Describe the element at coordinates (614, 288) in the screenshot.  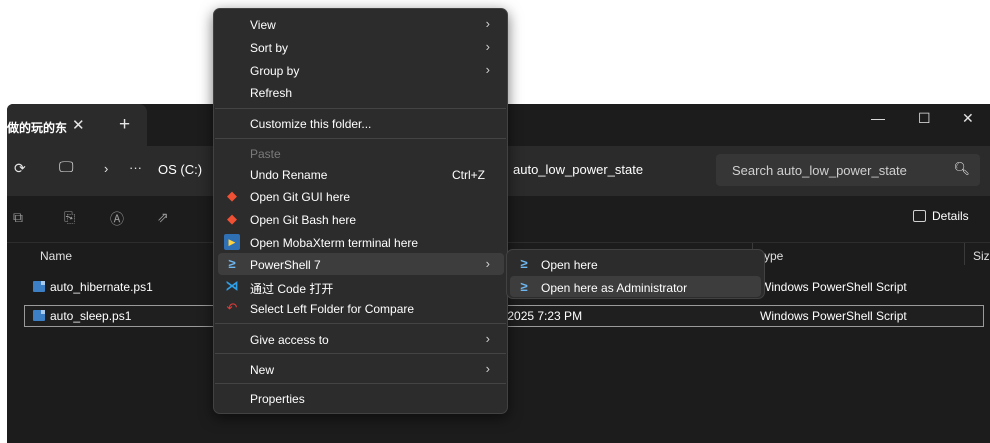
I see `menu-item-label: Open here as Administrator` at that location.